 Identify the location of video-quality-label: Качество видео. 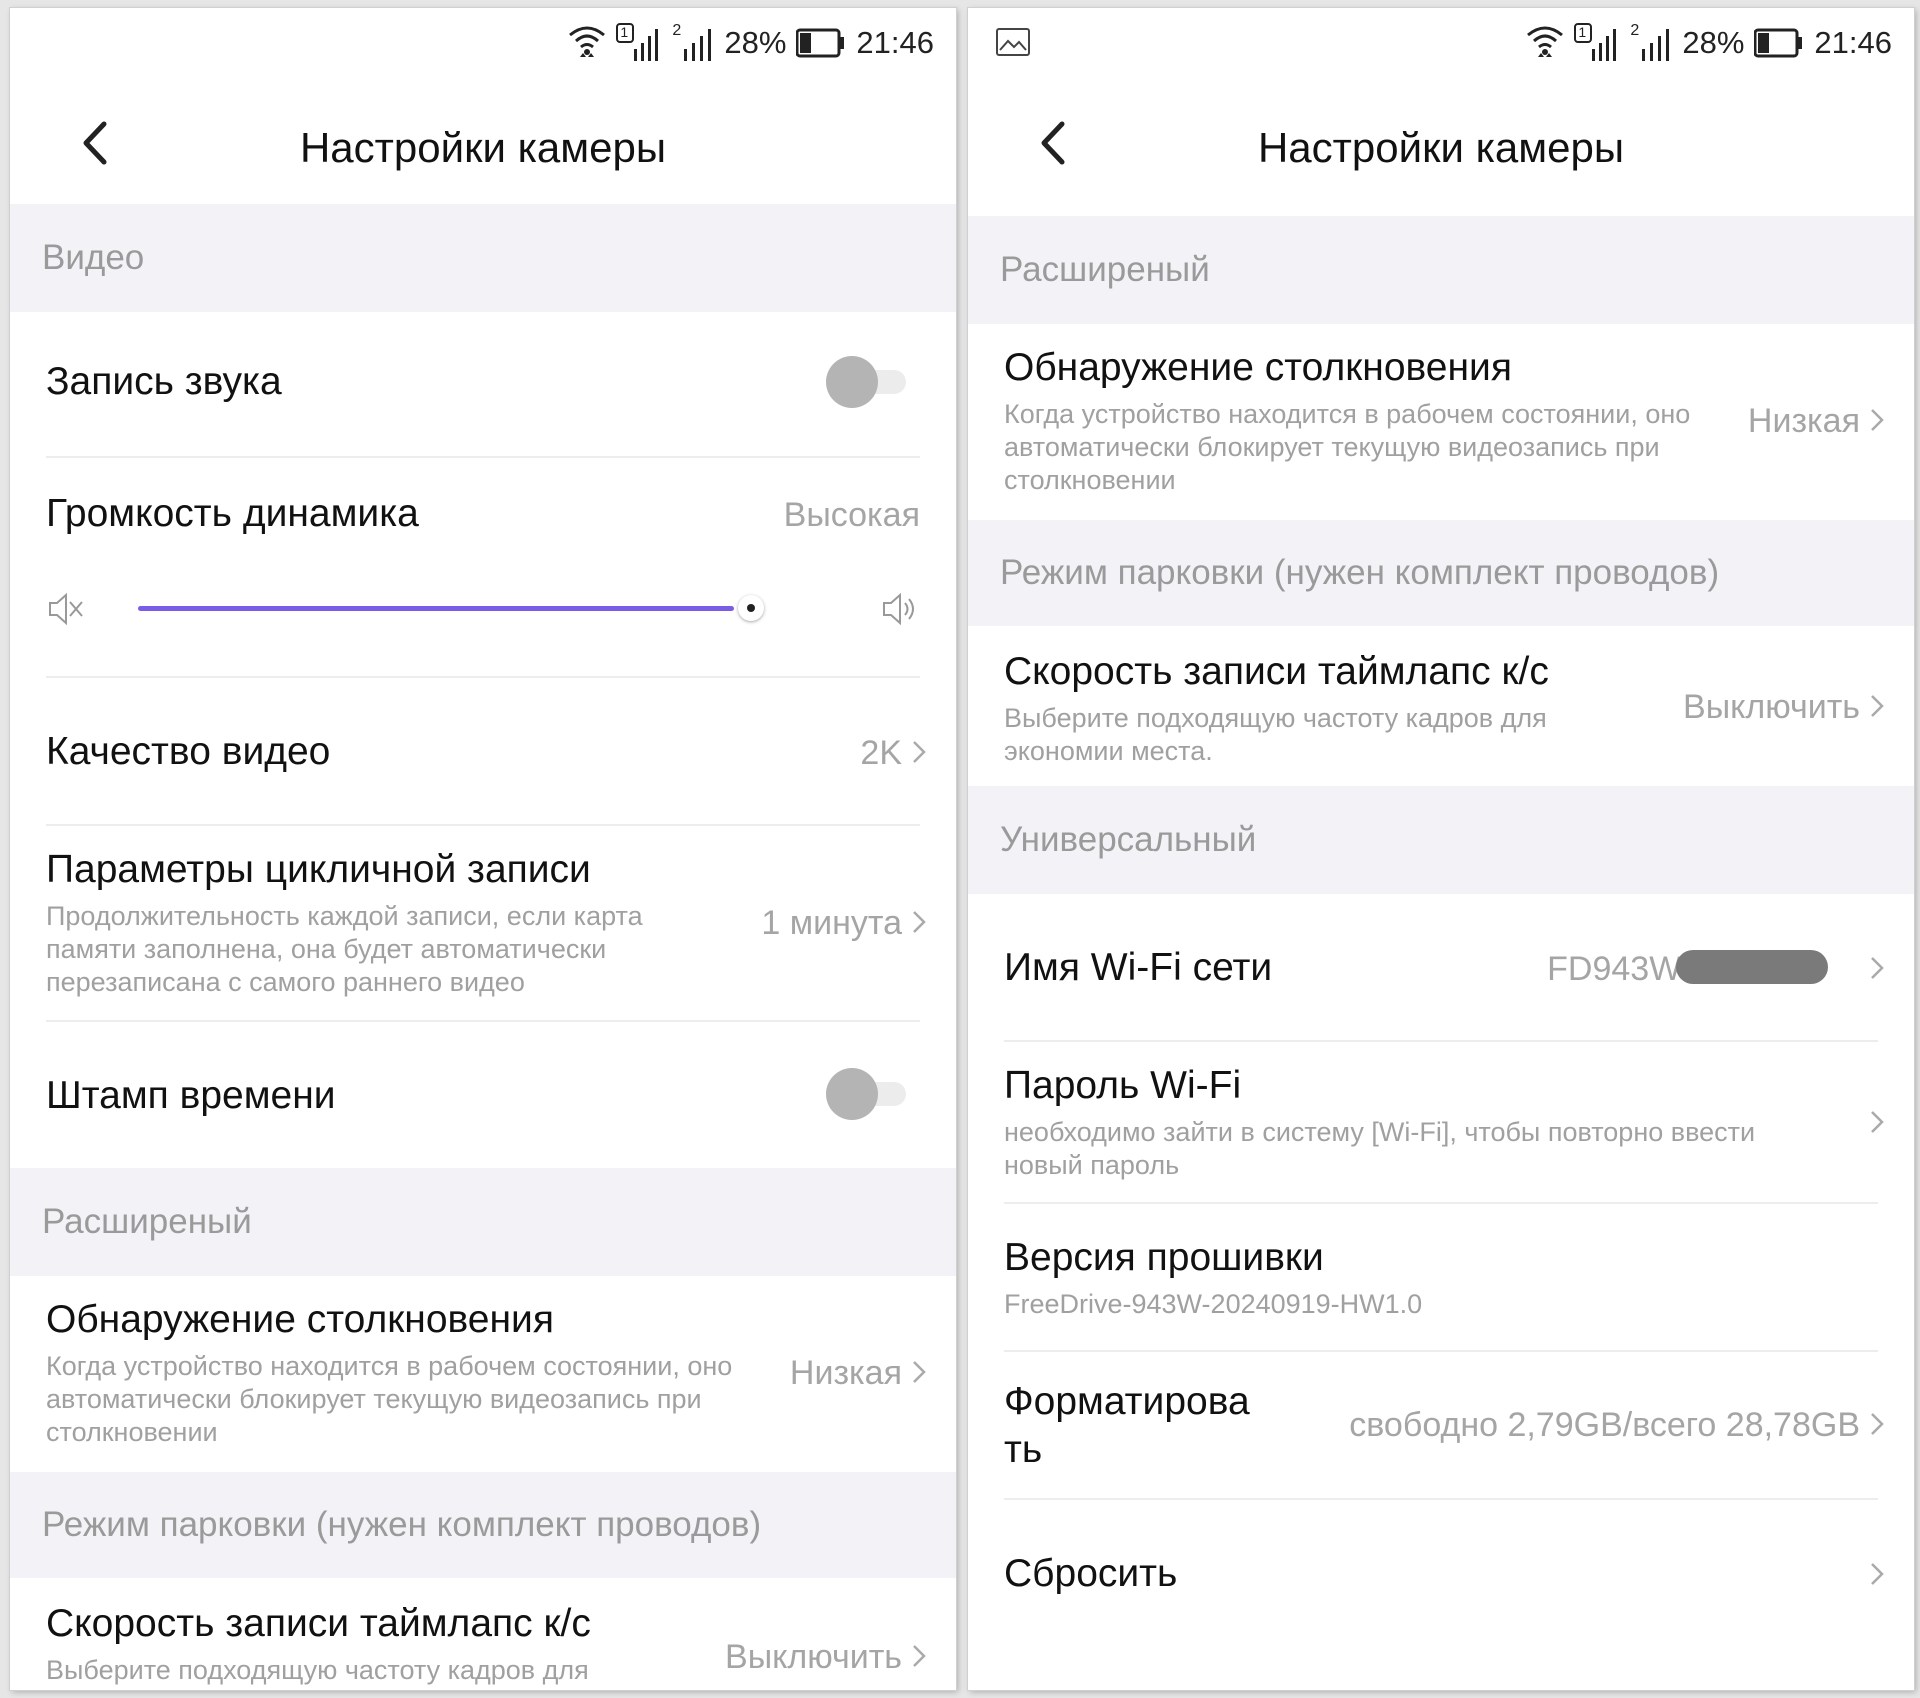
(188, 751).